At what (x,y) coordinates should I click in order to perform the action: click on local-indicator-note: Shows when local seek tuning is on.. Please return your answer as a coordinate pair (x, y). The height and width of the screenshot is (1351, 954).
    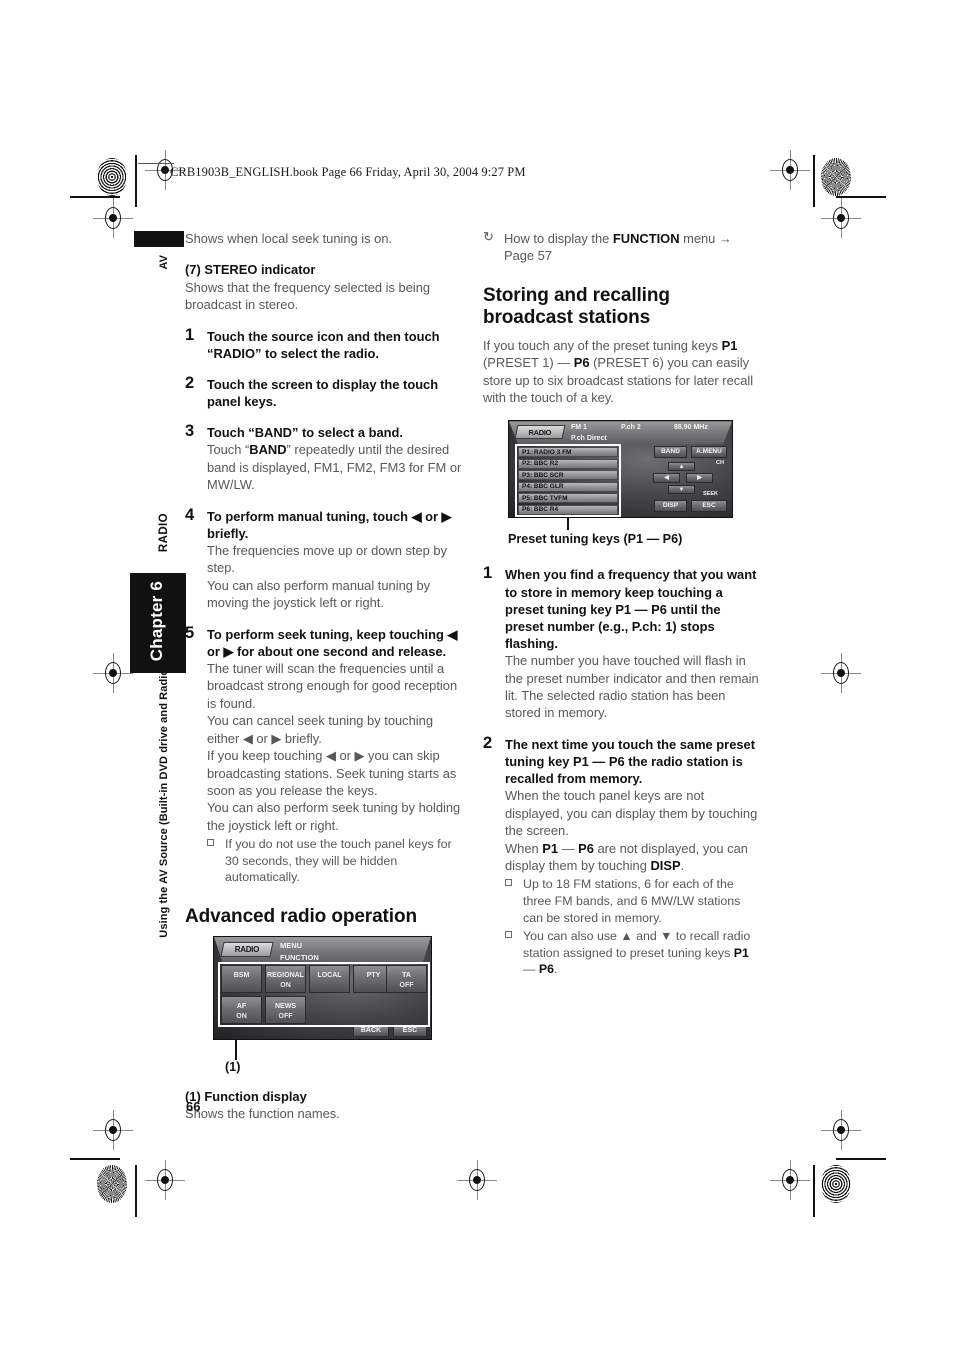
    Looking at the image, I should click on (289, 238).